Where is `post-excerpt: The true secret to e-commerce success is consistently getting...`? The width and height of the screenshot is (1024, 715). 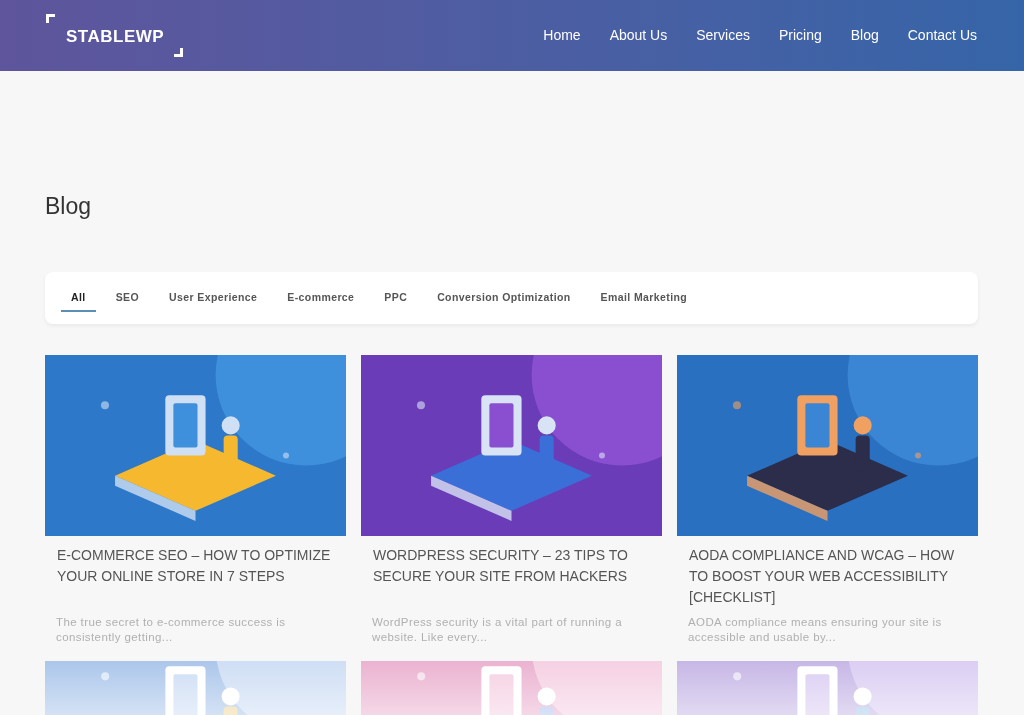
post-excerpt: The true secret to e-commerce success is consistently getting... is located at coordinates (171, 630).